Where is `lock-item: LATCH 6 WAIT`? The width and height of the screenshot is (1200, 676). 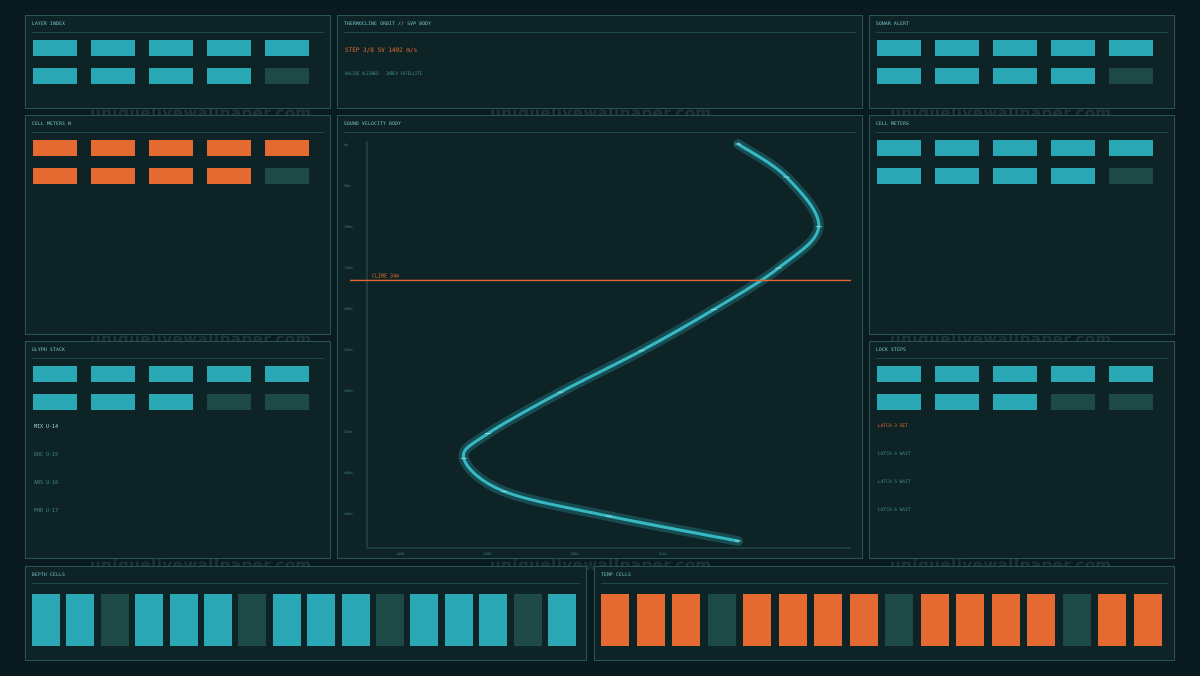 lock-item: LATCH 6 WAIT is located at coordinates (894, 510).